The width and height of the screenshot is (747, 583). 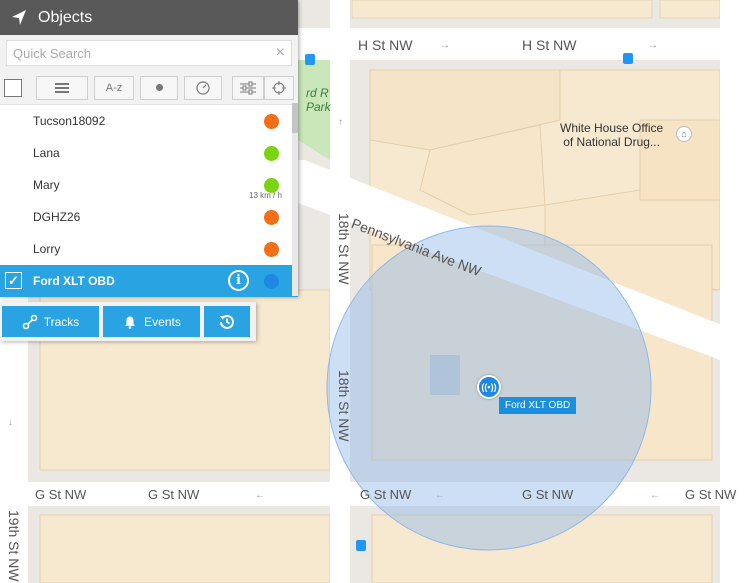 I want to click on crosshair-icon, so click(x=279, y=87).